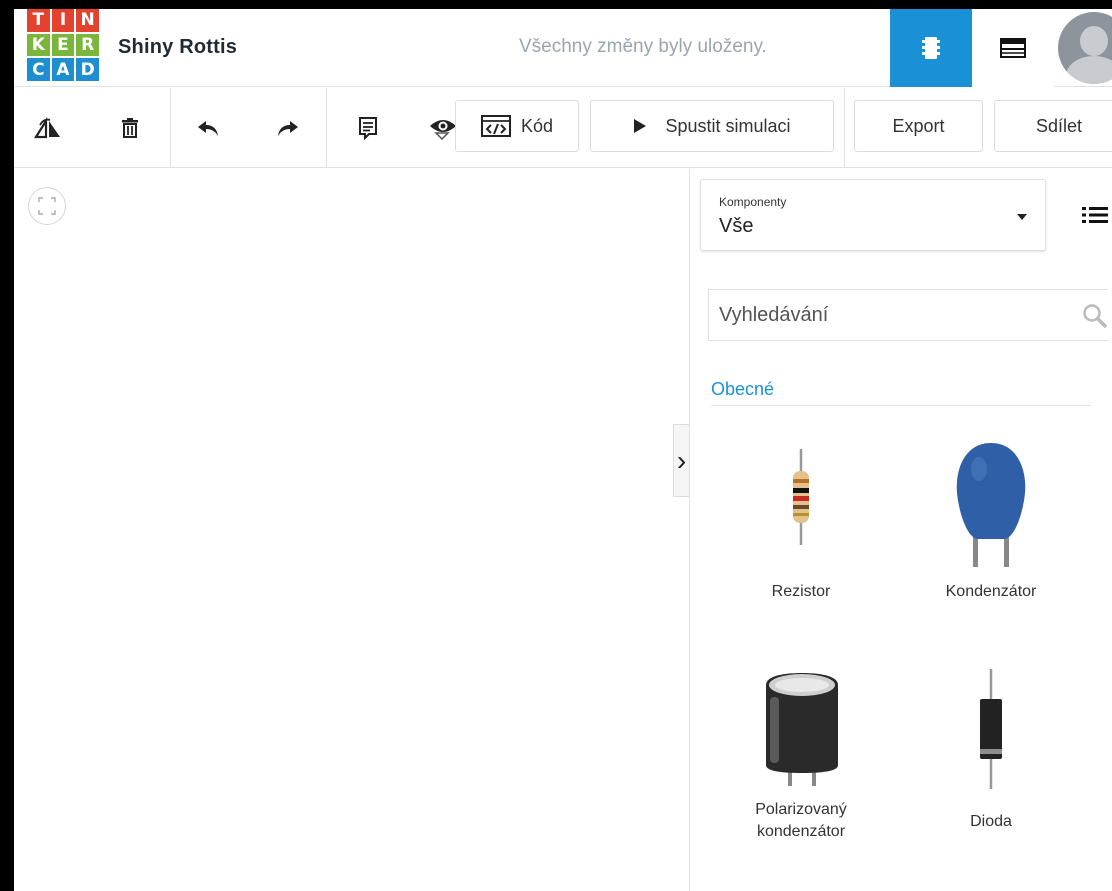 This screenshot has height=891, width=1112. I want to click on eye-icon, so click(443, 130).